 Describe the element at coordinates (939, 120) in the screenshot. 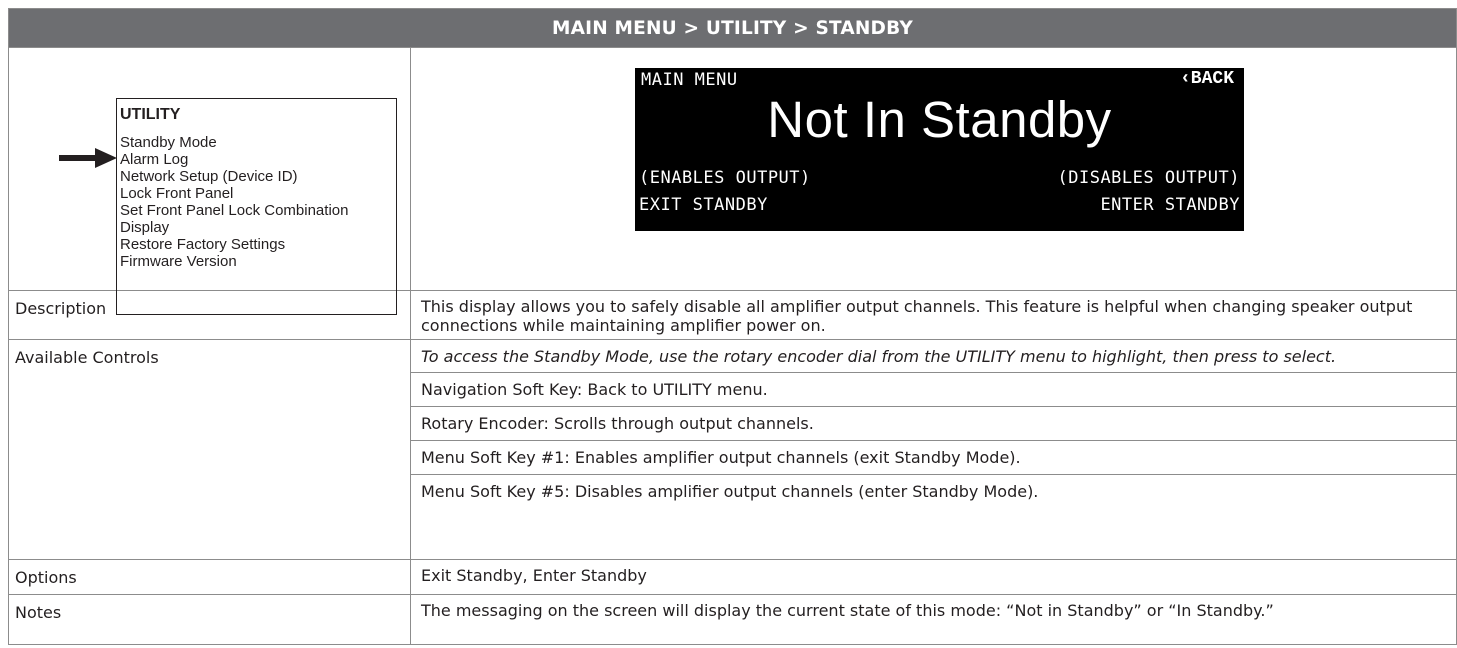

I see `lcd-status-text: Not In Standby` at that location.